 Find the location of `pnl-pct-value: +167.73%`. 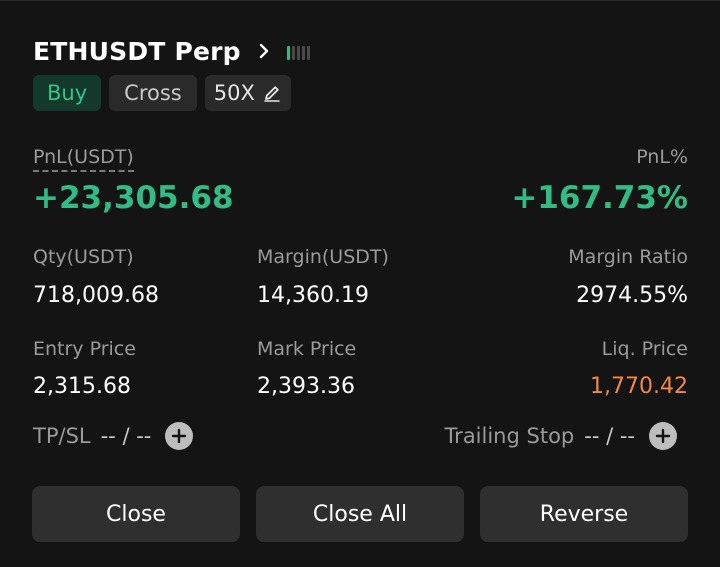

pnl-pct-value: +167.73% is located at coordinates (599, 198).